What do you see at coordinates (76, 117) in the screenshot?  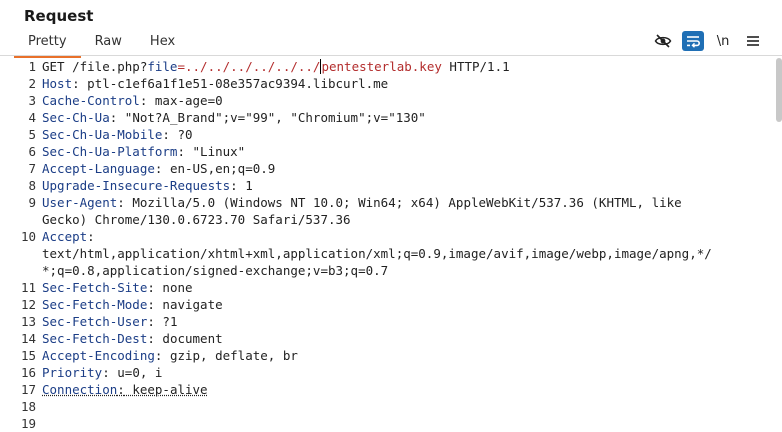 I see `header-name: Sec-Ch-Ua` at bounding box center [76, 117].